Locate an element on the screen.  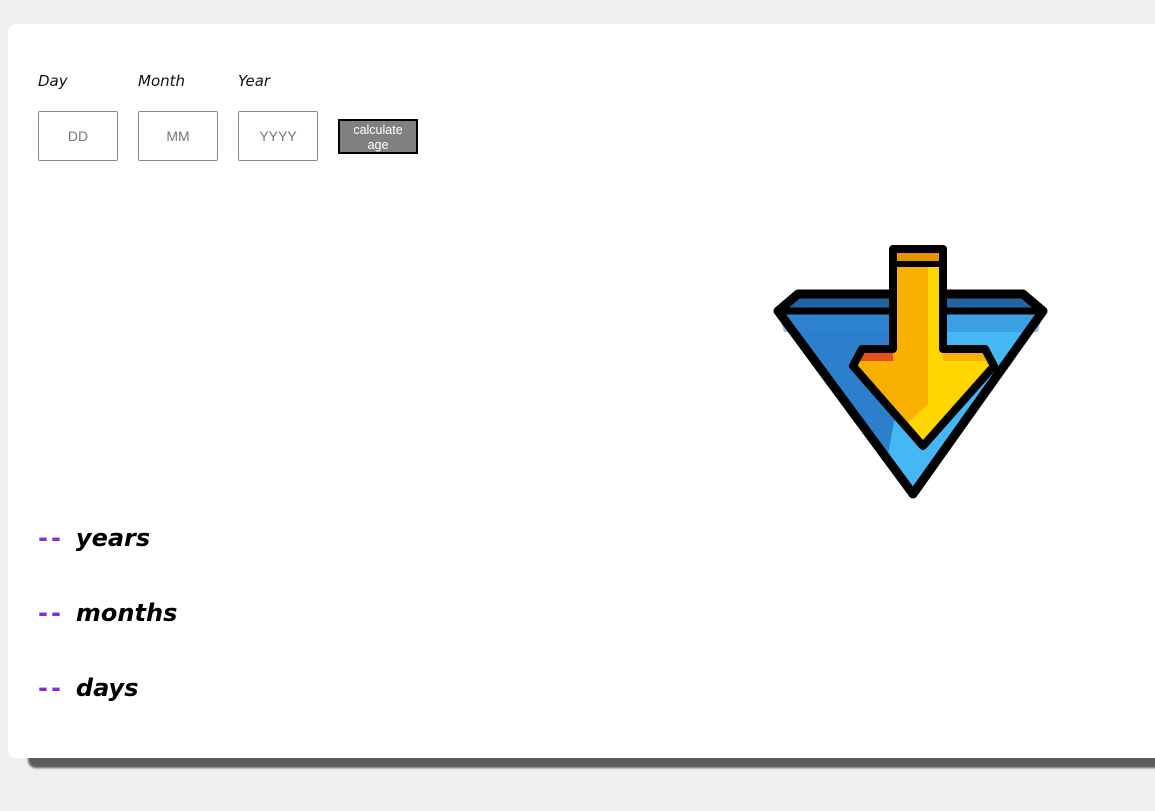
download-arrow-icon is located at coordinates (910, 372).